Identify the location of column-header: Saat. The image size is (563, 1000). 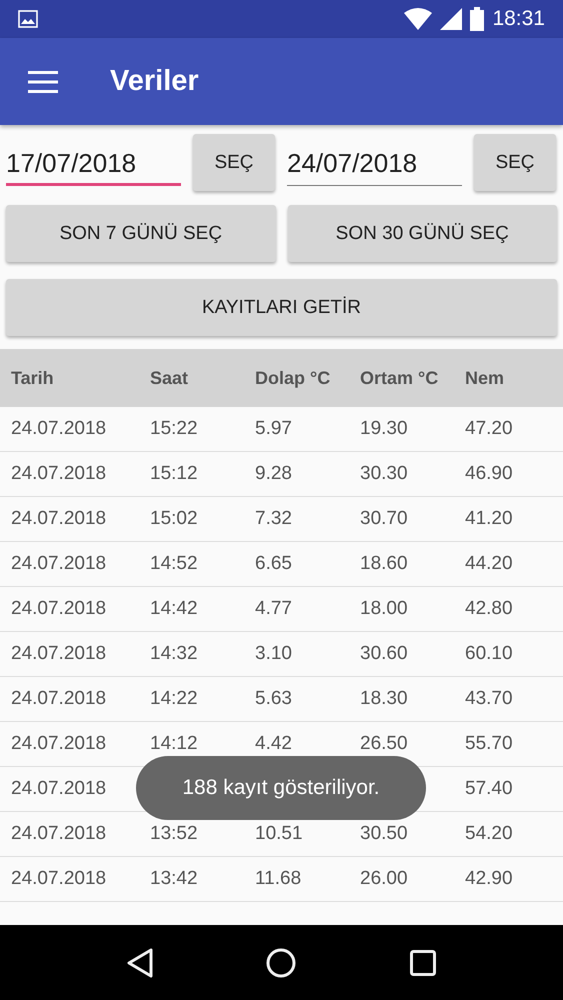
(170, 378).